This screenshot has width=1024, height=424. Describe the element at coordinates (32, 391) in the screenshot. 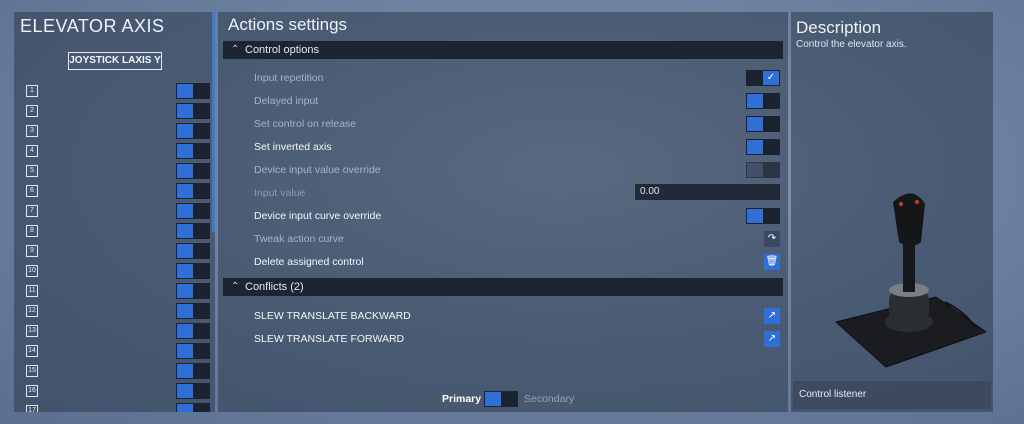

I see `binding-index: 16` at that location.